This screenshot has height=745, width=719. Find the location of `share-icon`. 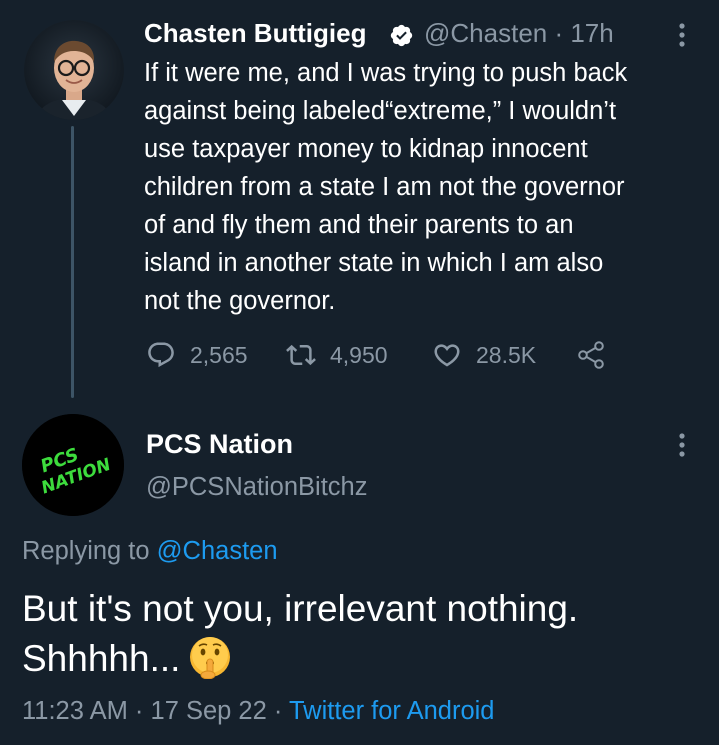

share-icon is located at coordinates (591, 355).